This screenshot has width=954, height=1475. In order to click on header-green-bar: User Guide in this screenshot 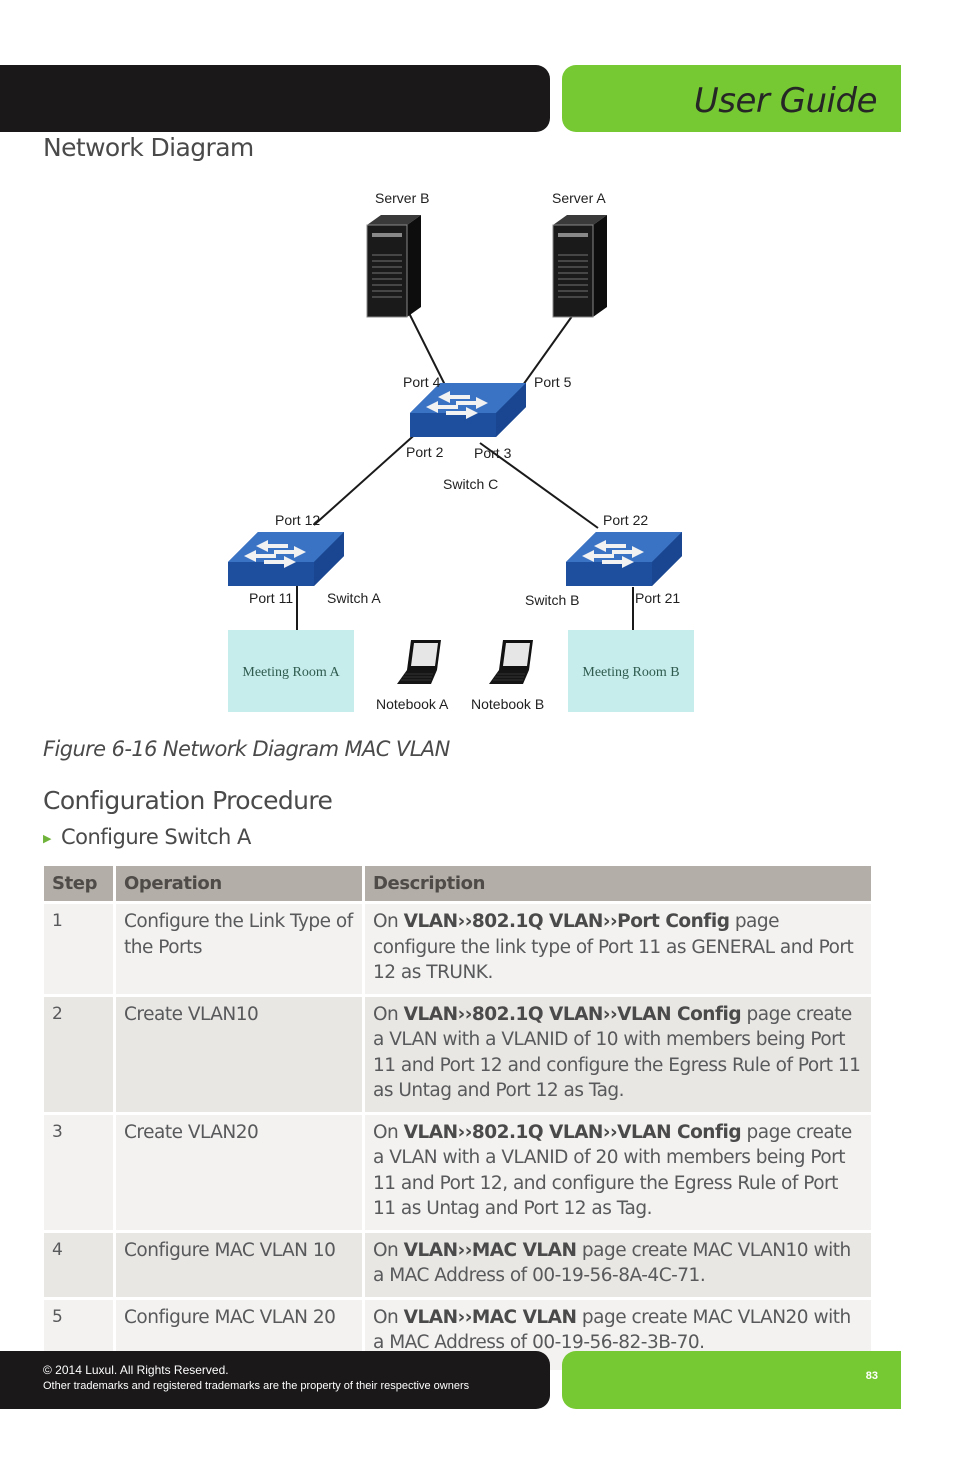, I will do `click(731, 98)`.